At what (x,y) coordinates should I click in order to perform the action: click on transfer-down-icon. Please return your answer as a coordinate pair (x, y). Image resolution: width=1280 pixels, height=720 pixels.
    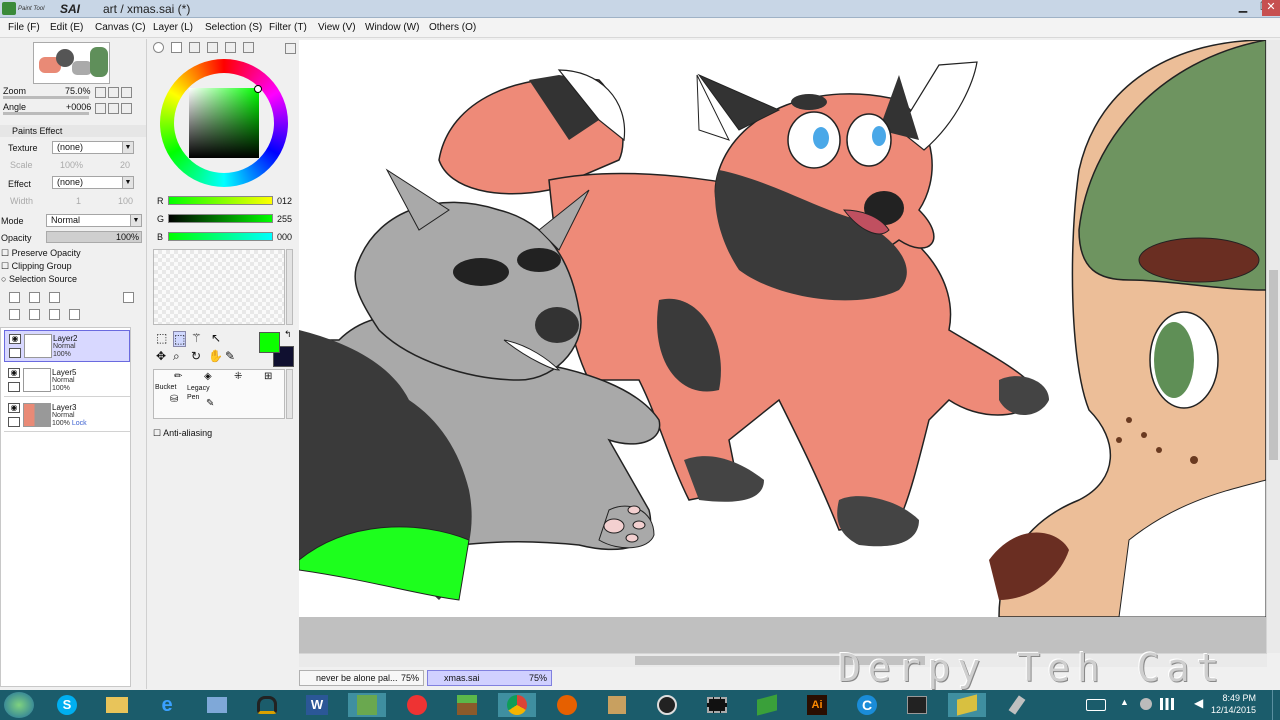
    Looking at the image, I should click on (14, 314).